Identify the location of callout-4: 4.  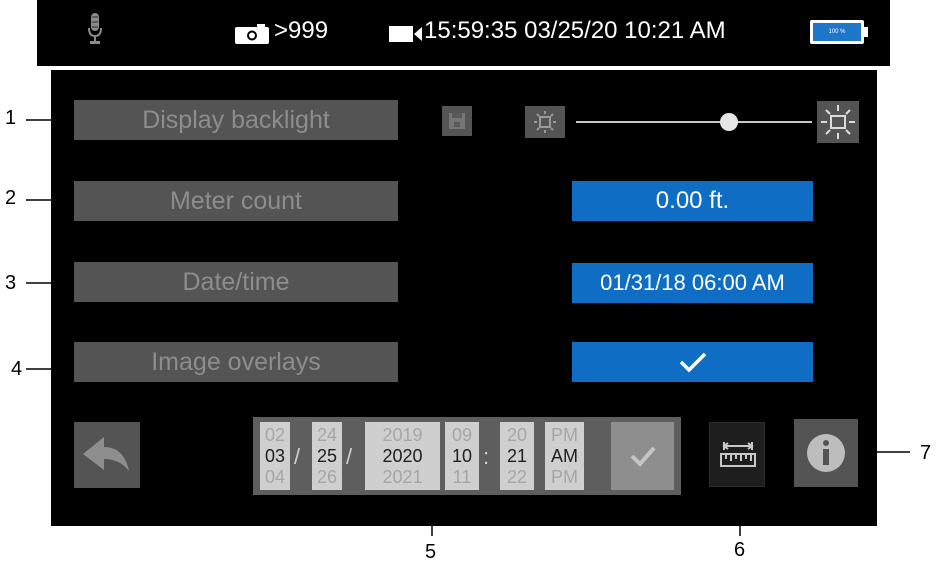
(17, 369).